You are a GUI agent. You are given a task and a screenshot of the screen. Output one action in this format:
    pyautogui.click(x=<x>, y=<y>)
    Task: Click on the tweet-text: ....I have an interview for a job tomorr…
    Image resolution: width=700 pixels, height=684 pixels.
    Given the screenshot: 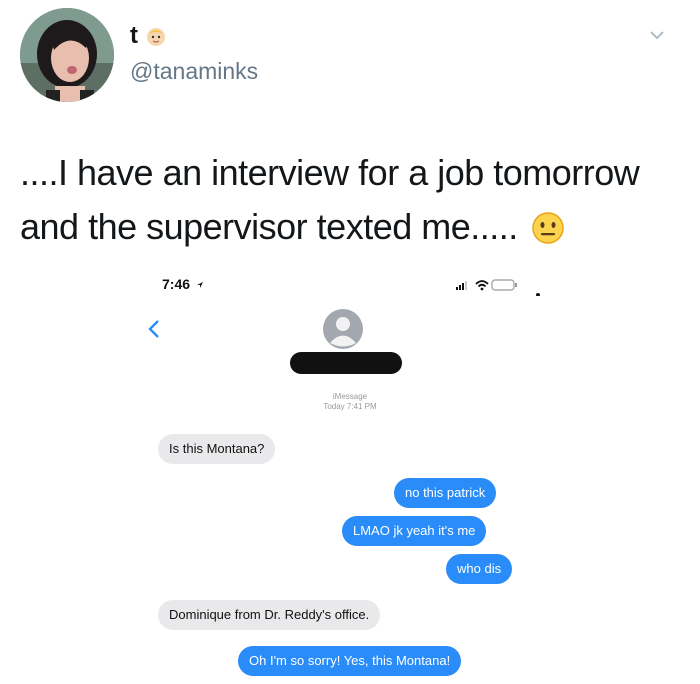 What is the action you would take?
    pyautogui.click(x=350, y=200)
    